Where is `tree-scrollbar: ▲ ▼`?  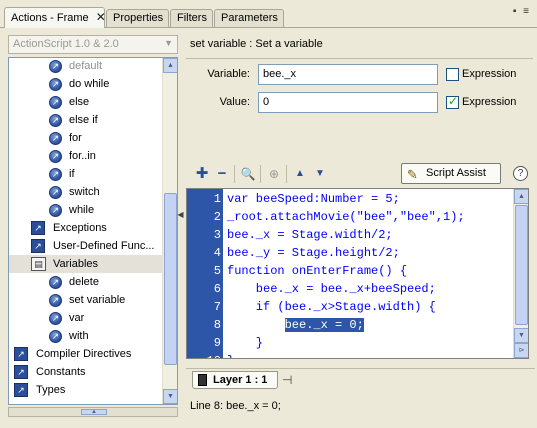
tree-scrollbar: ▲ ▼ is located at coordinates (169, 231).